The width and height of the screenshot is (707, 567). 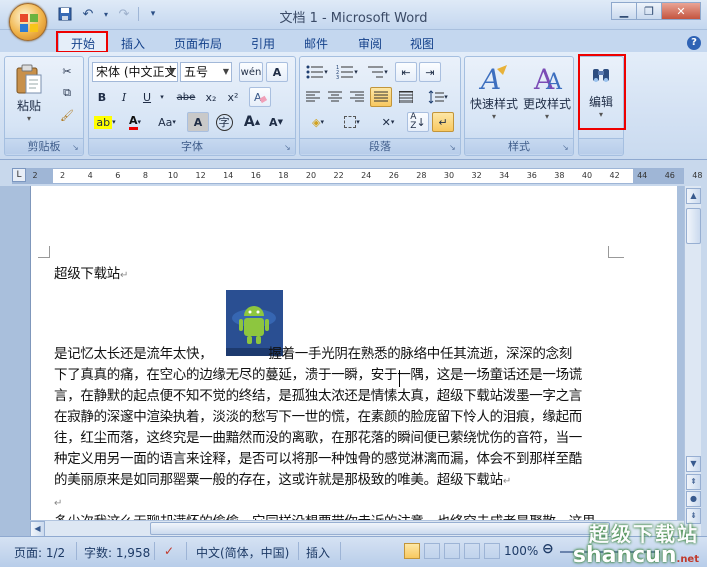 What do you see at coordinates (493, 116) in the screenshot?
I see `quick-styles-dropdown-icon: ▾` at bounding box center [493, 116].